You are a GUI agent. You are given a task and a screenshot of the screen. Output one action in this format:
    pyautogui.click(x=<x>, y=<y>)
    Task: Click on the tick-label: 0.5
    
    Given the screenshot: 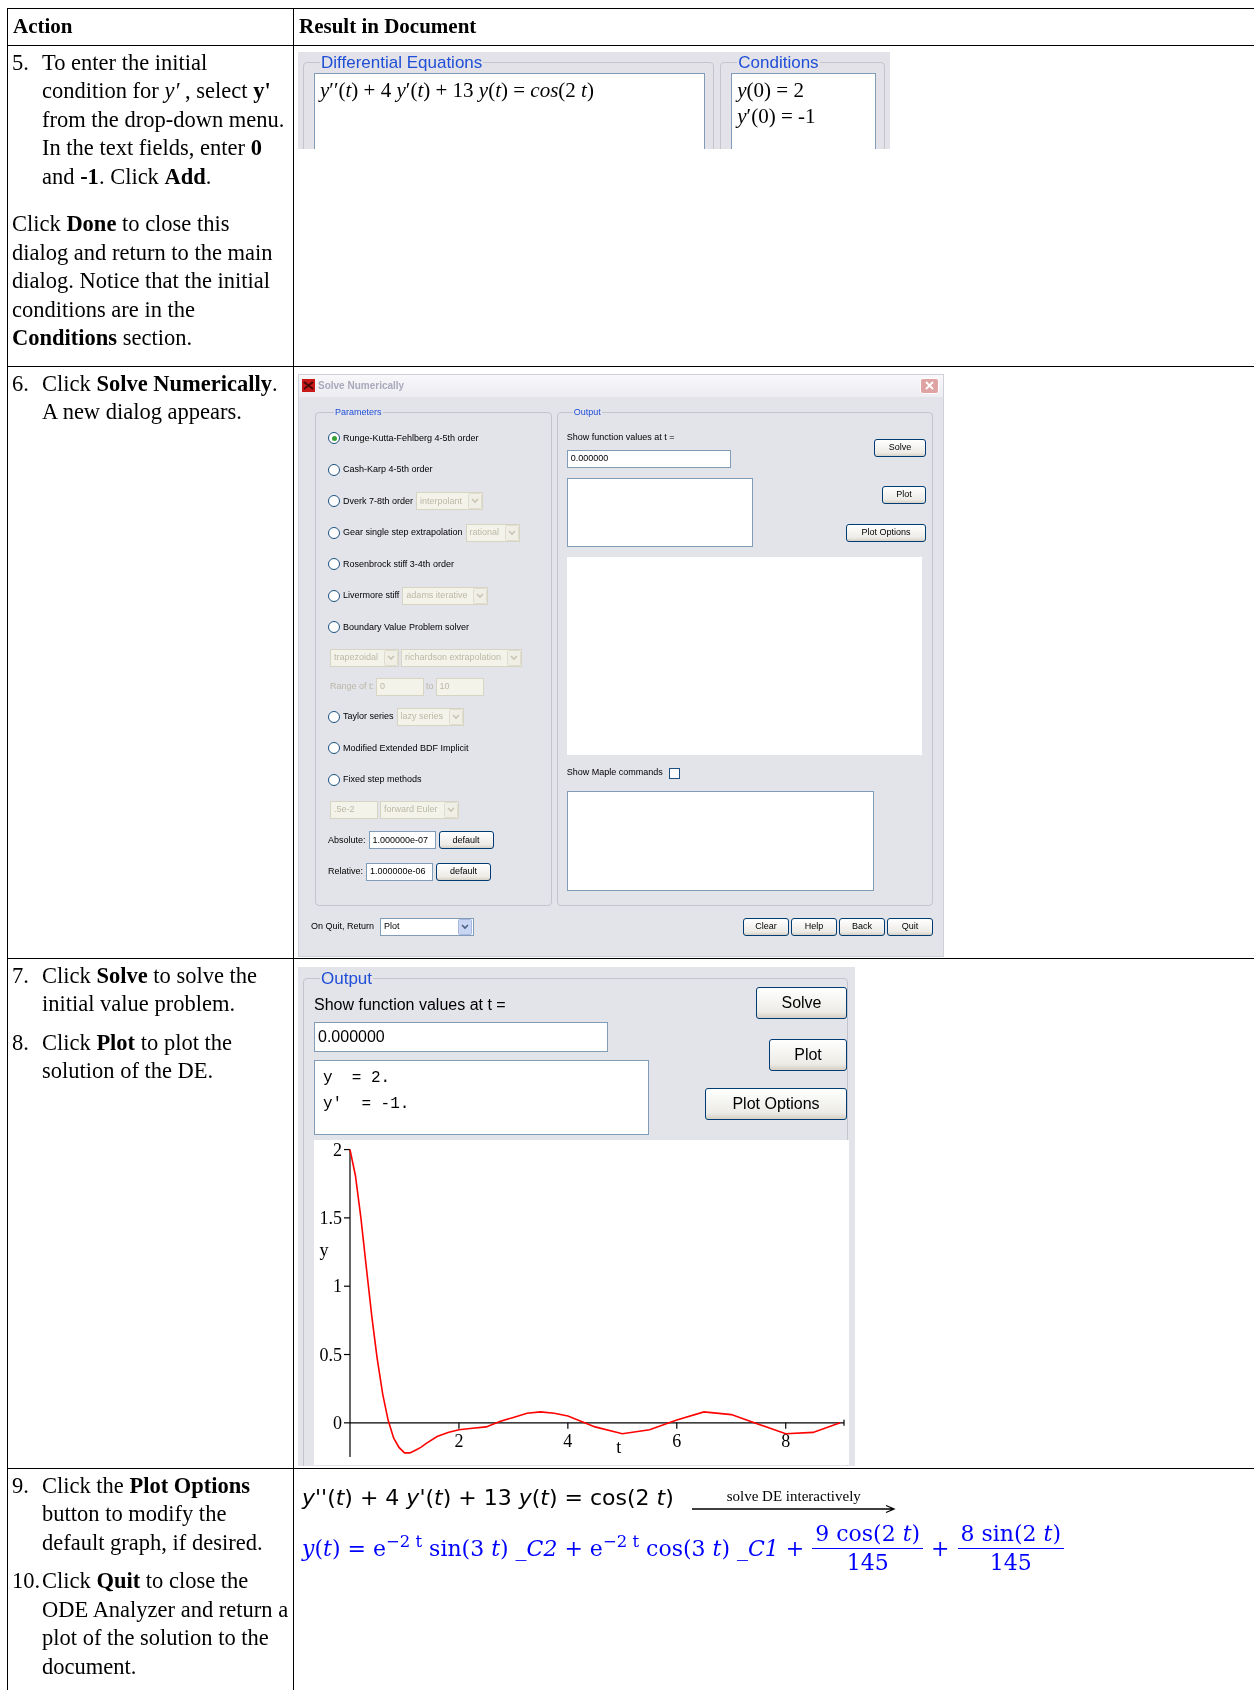 What is the action you would take?
    pyautogui.click(x=330, y=1354)
    